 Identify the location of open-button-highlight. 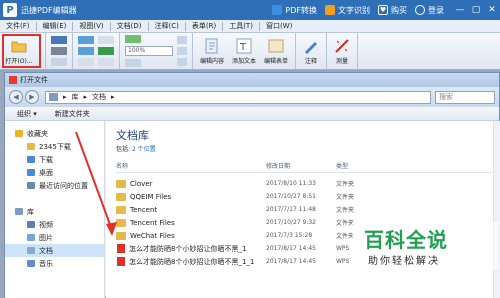
(21, 51).